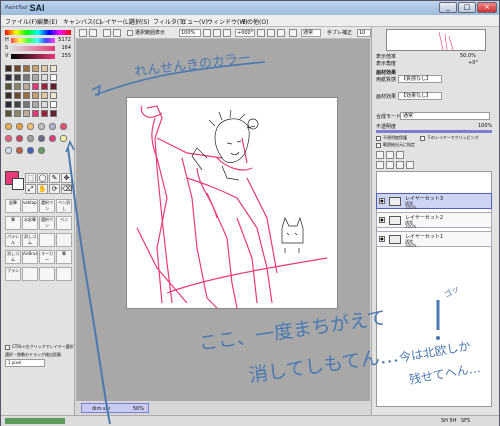 This screenshot has height=426, width=500. I want to click on rect-select-icon: ⬚, so click(30, 178).